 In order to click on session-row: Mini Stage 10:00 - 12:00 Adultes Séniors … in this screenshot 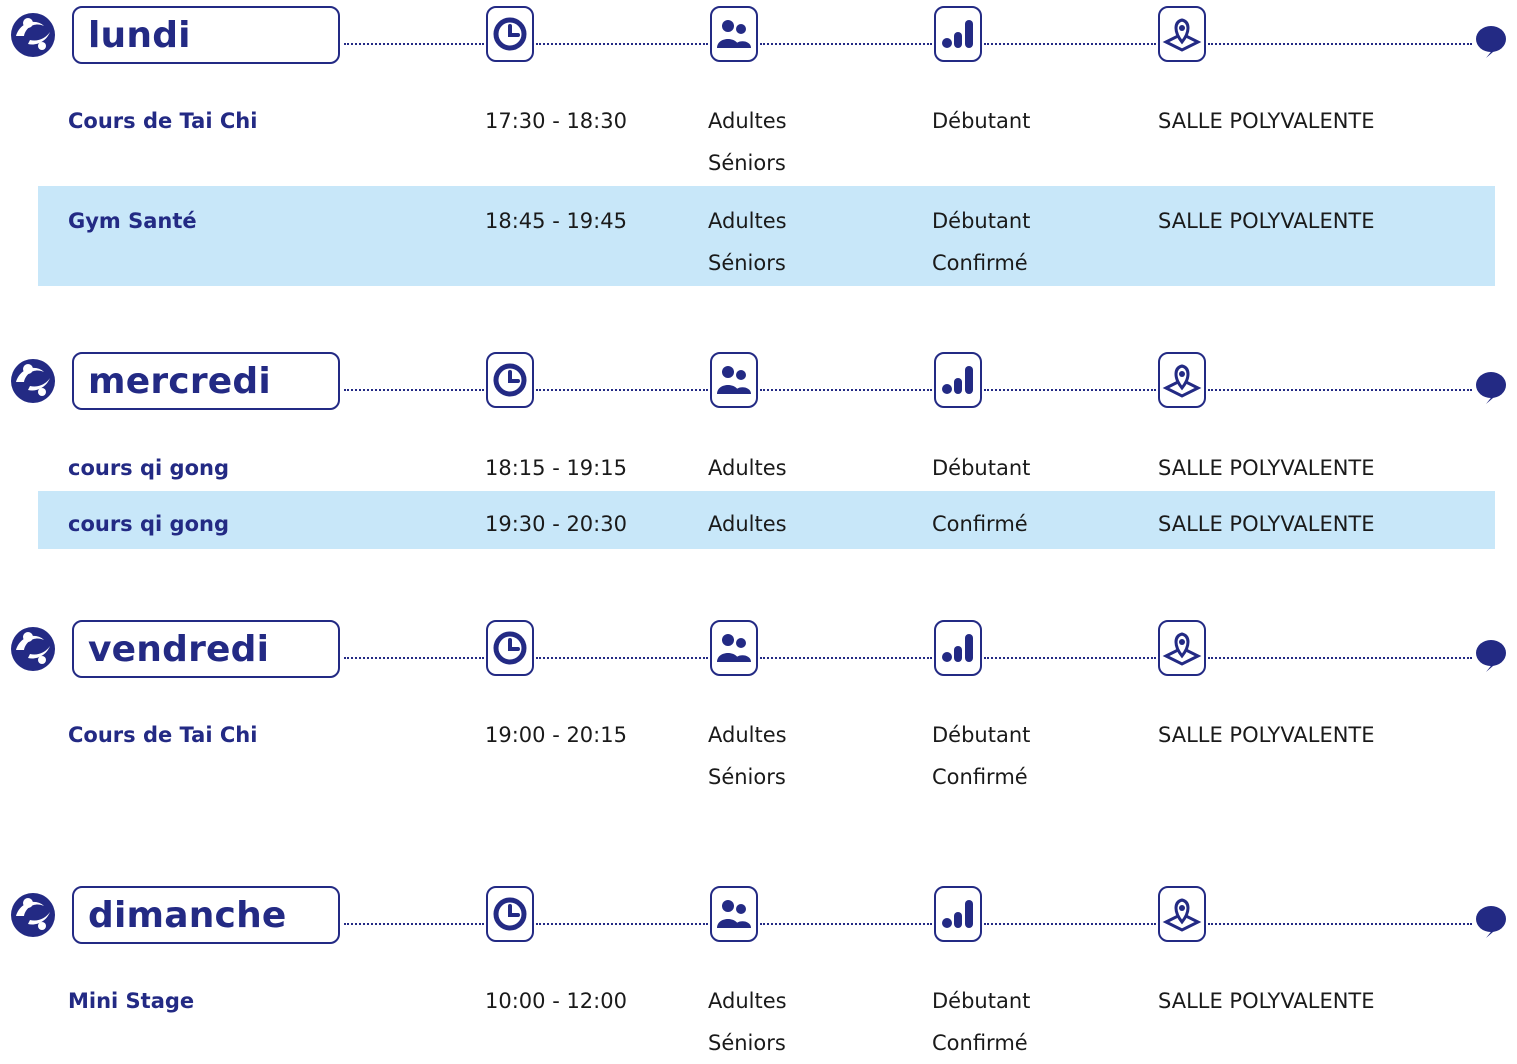, I will do `click(766, 1017)`.